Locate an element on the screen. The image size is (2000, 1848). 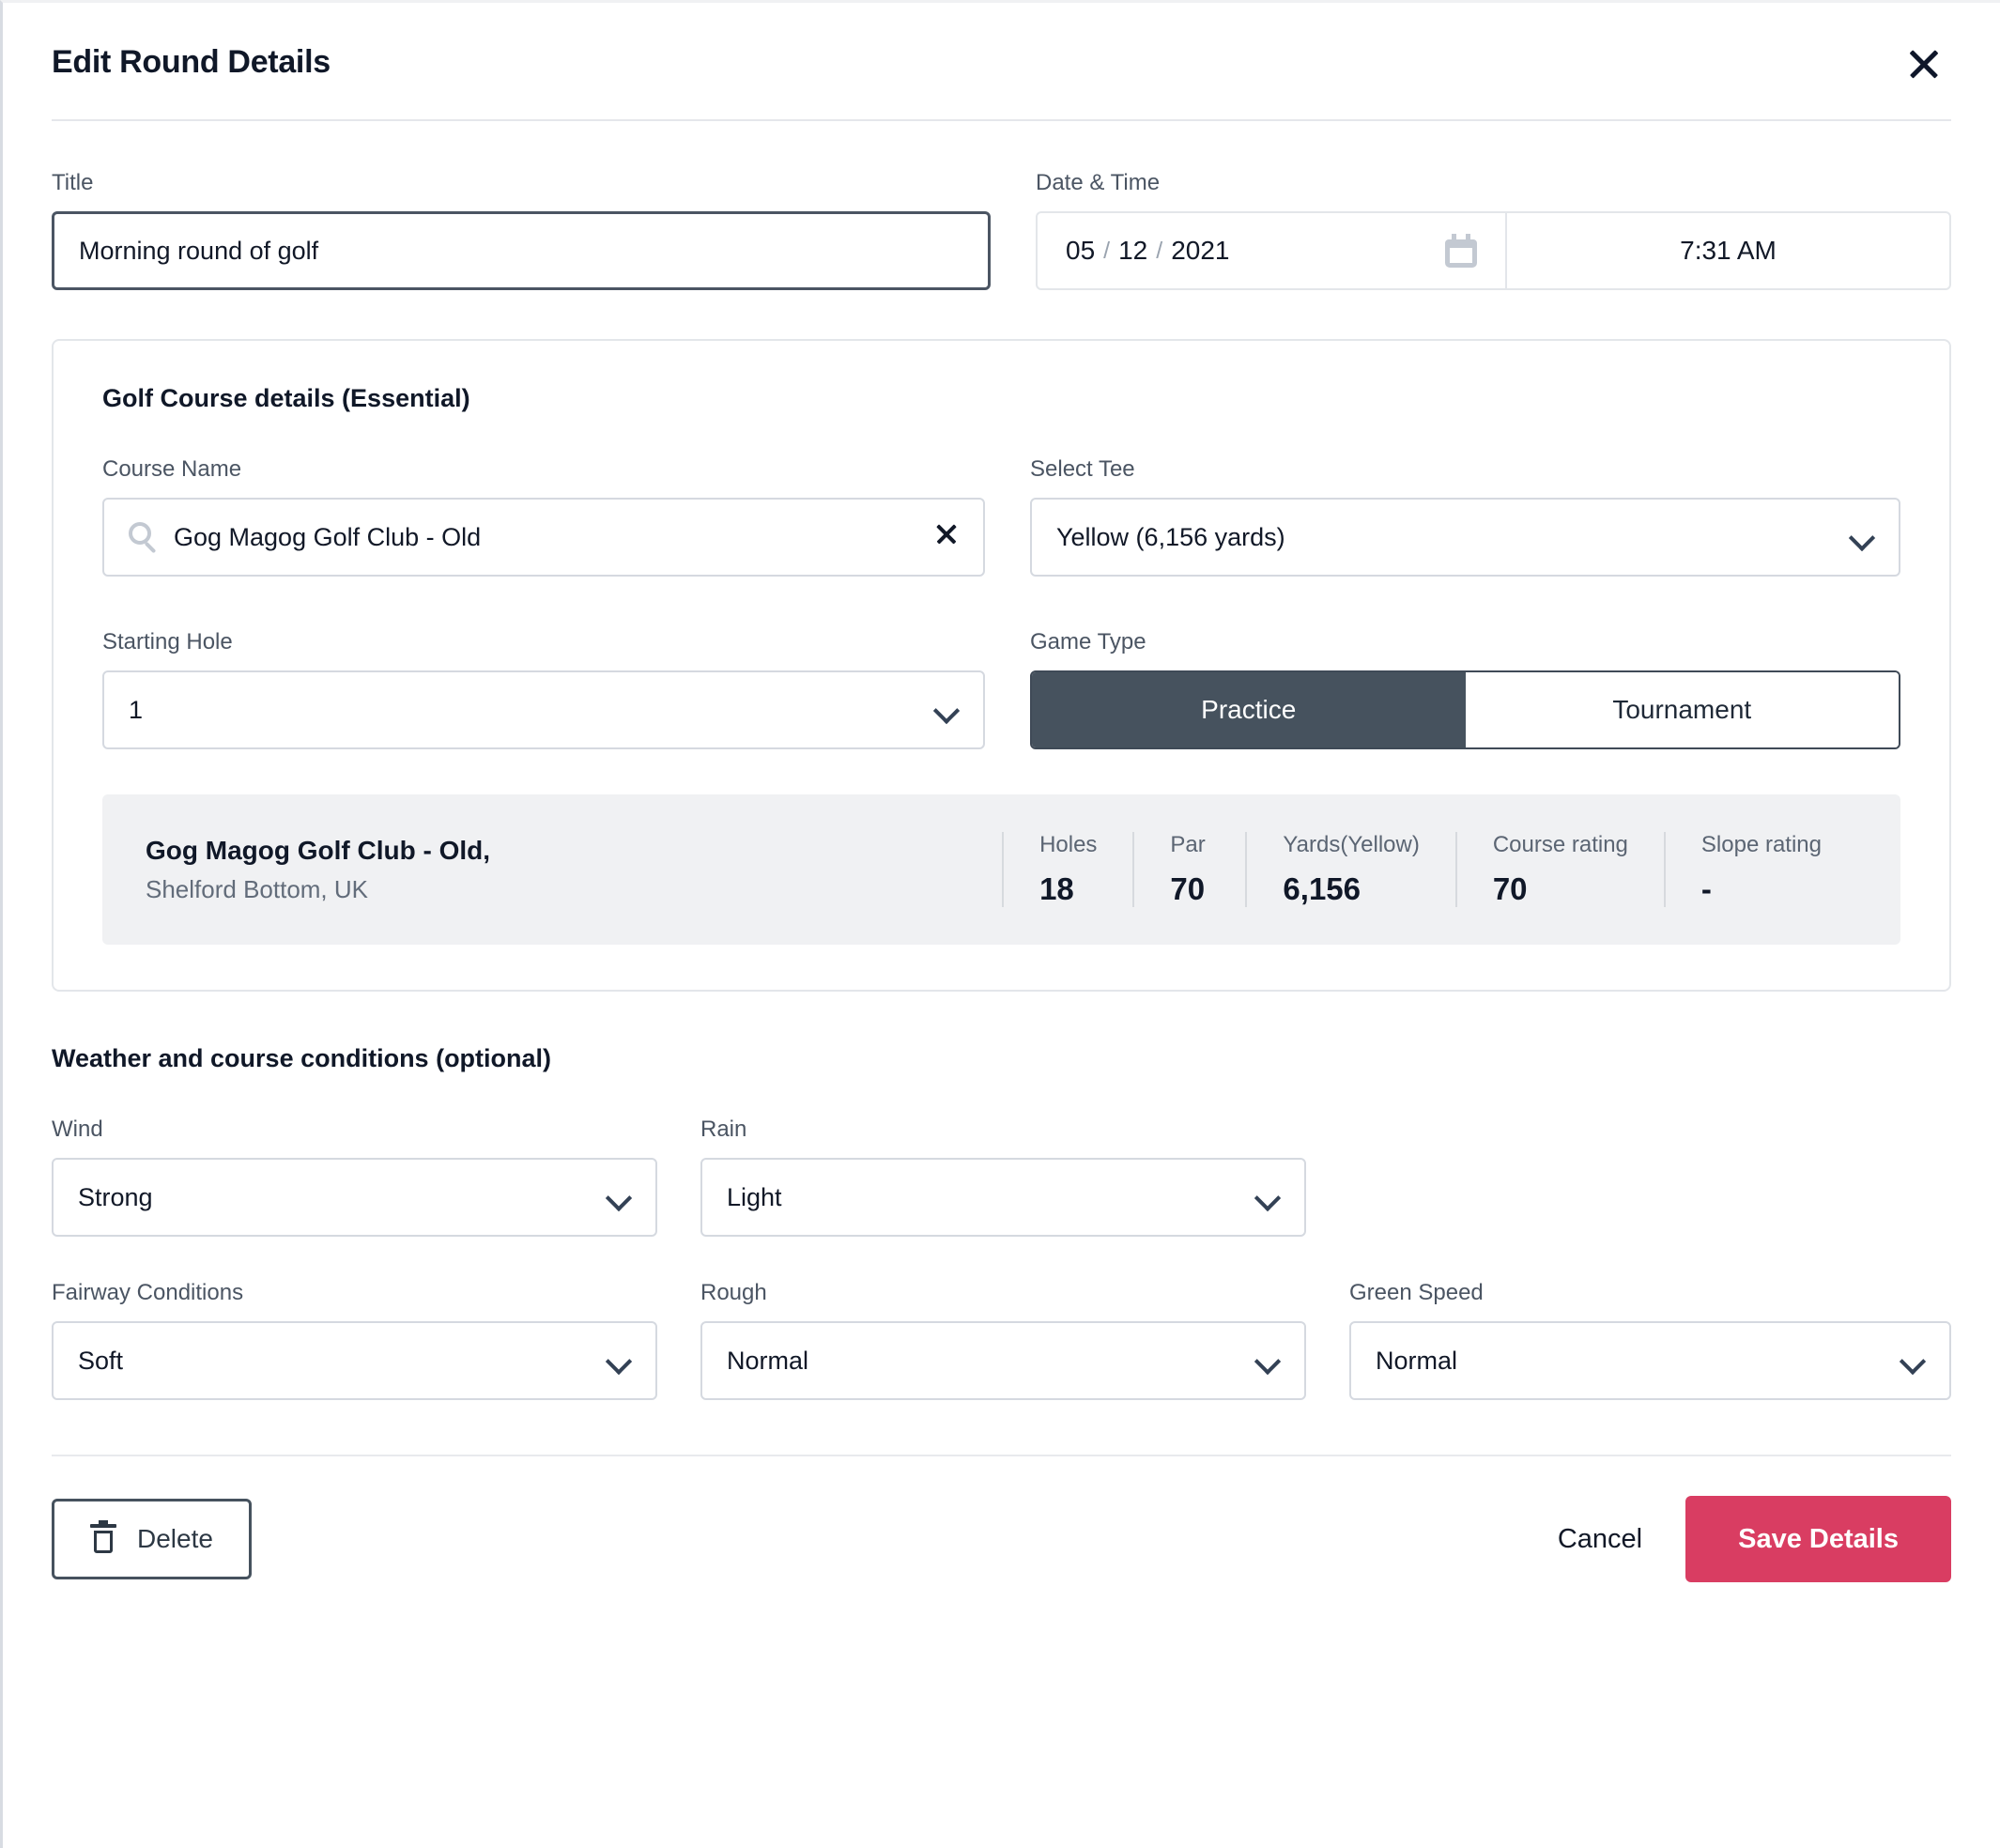
select-tee-value: Yellow (6,156 yards) is located at coordinates (1170, 536).